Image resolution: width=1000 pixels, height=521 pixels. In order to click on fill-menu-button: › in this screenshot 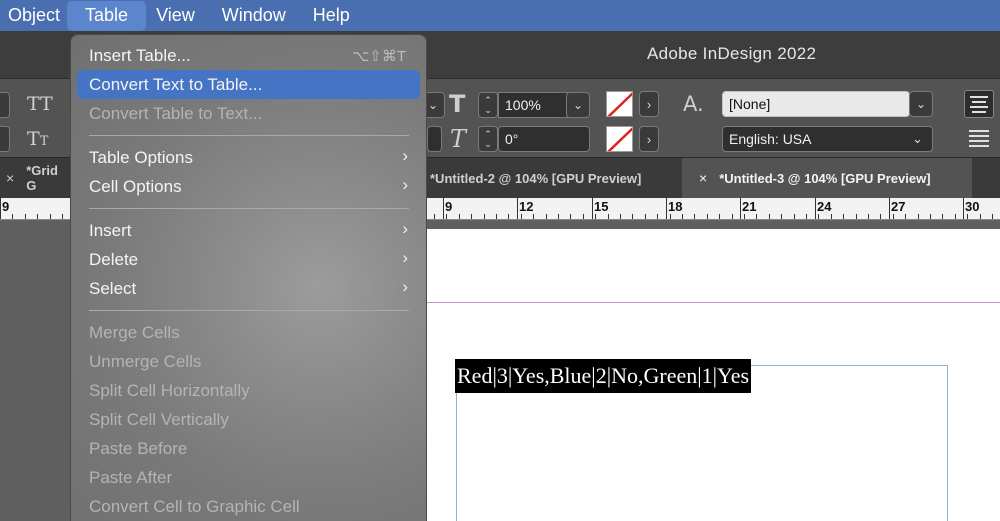, I will do `click(649, 104)`.